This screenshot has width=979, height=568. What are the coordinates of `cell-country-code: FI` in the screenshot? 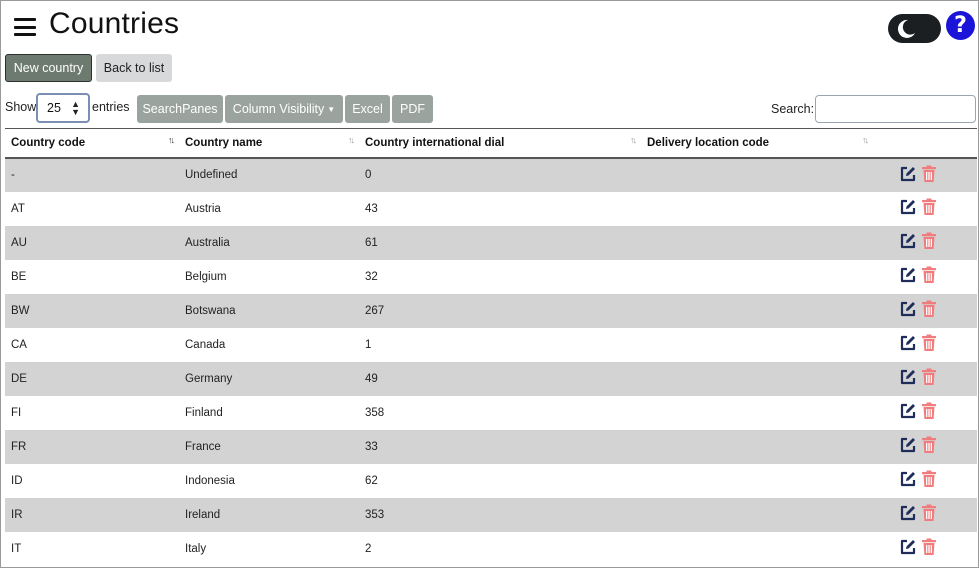 It's located at (16, 412).